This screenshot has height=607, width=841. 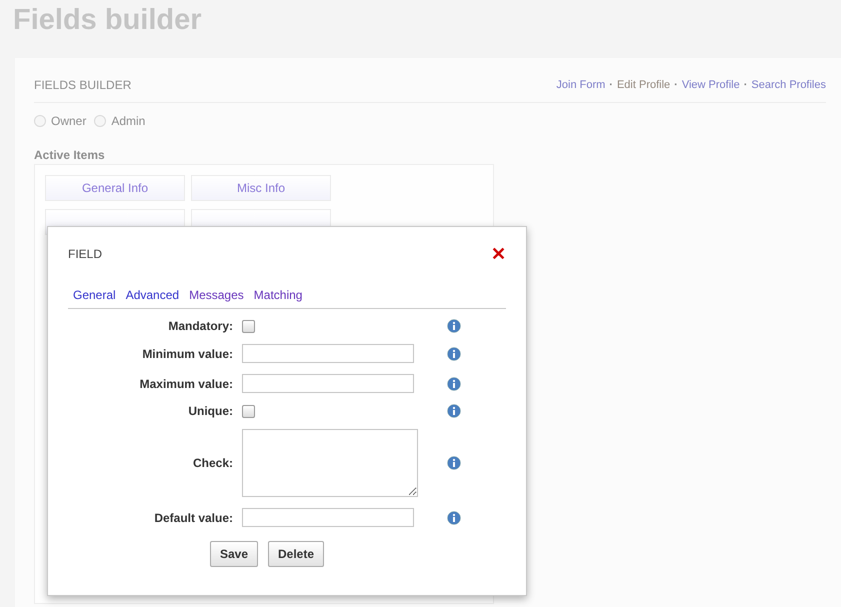 I want to click on delete-button: Delete, so click(x=296, y=554).